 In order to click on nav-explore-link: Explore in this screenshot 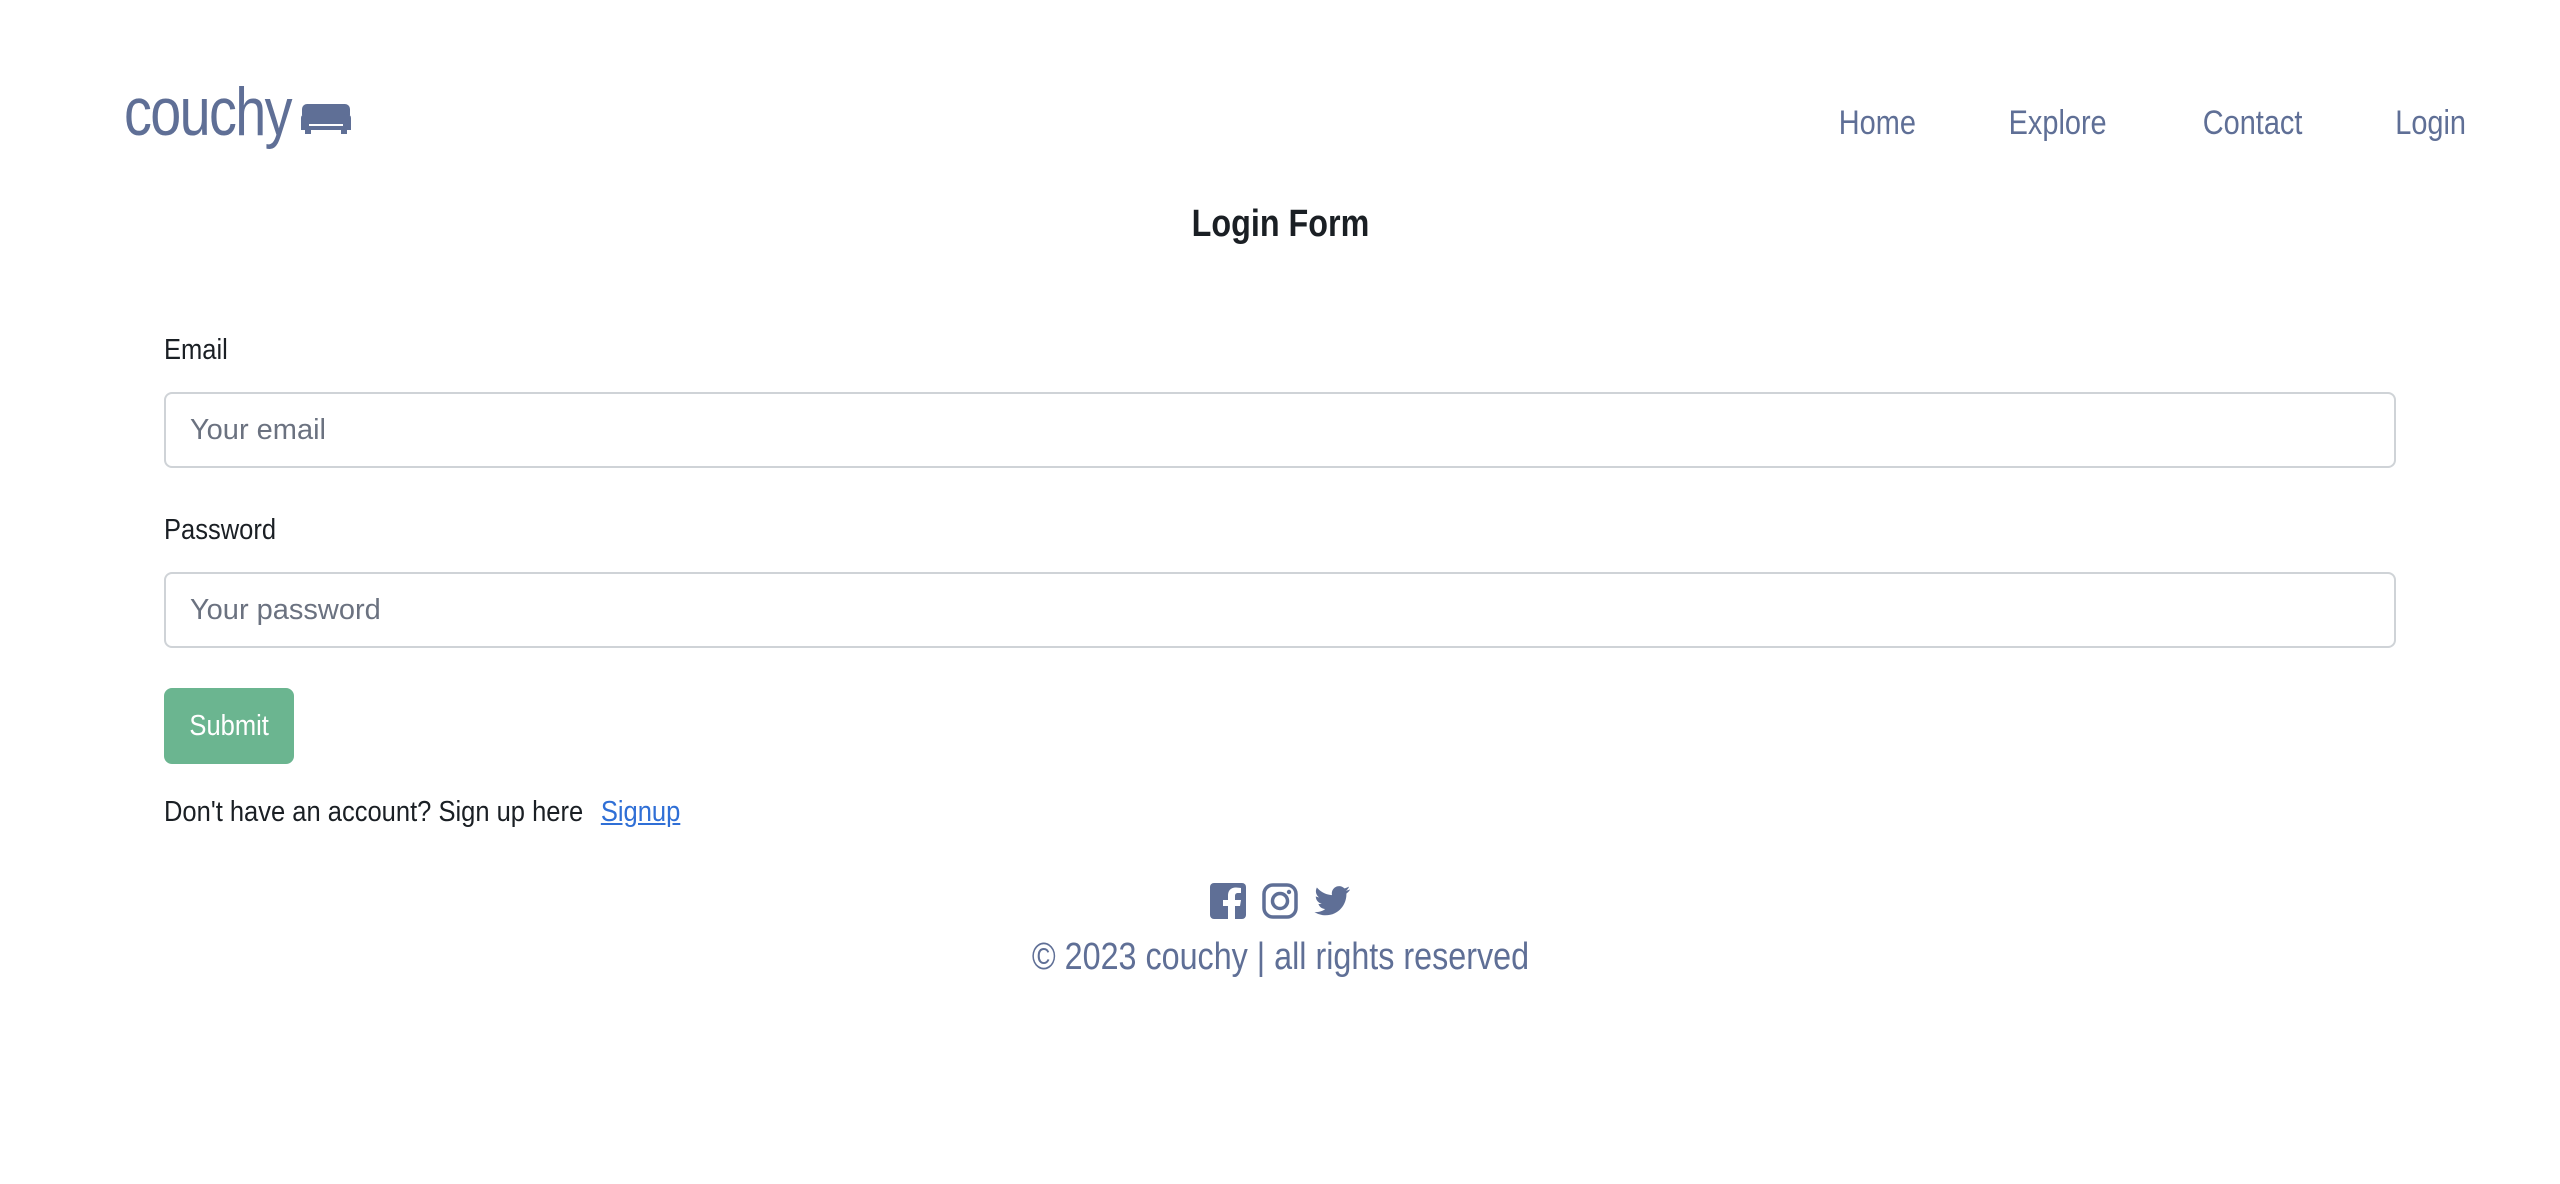, I will do `click(2058, 123)`.